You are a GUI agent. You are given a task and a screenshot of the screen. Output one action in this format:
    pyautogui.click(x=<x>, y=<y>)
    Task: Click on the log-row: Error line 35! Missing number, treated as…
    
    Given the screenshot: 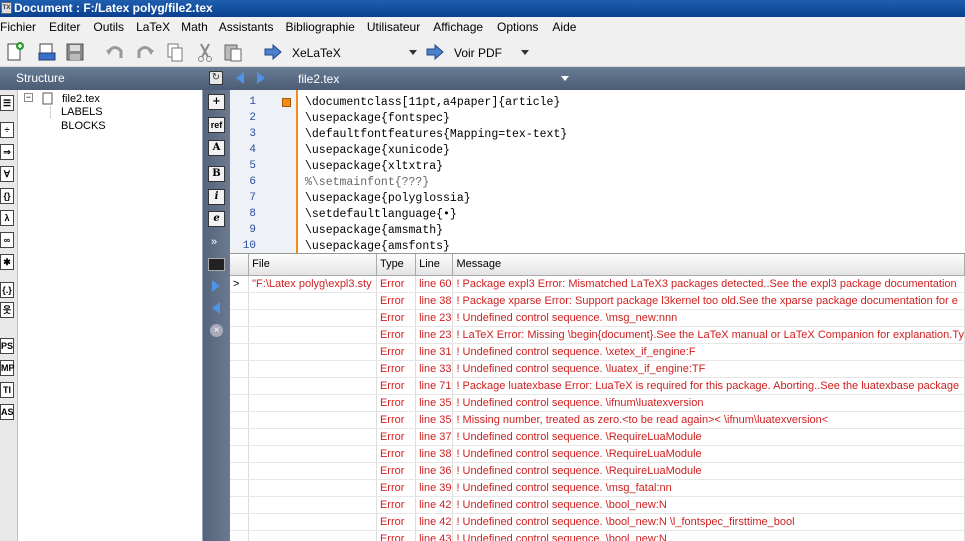 What is the action you would take?
    pyautogui.click(x=597, y=420)
    